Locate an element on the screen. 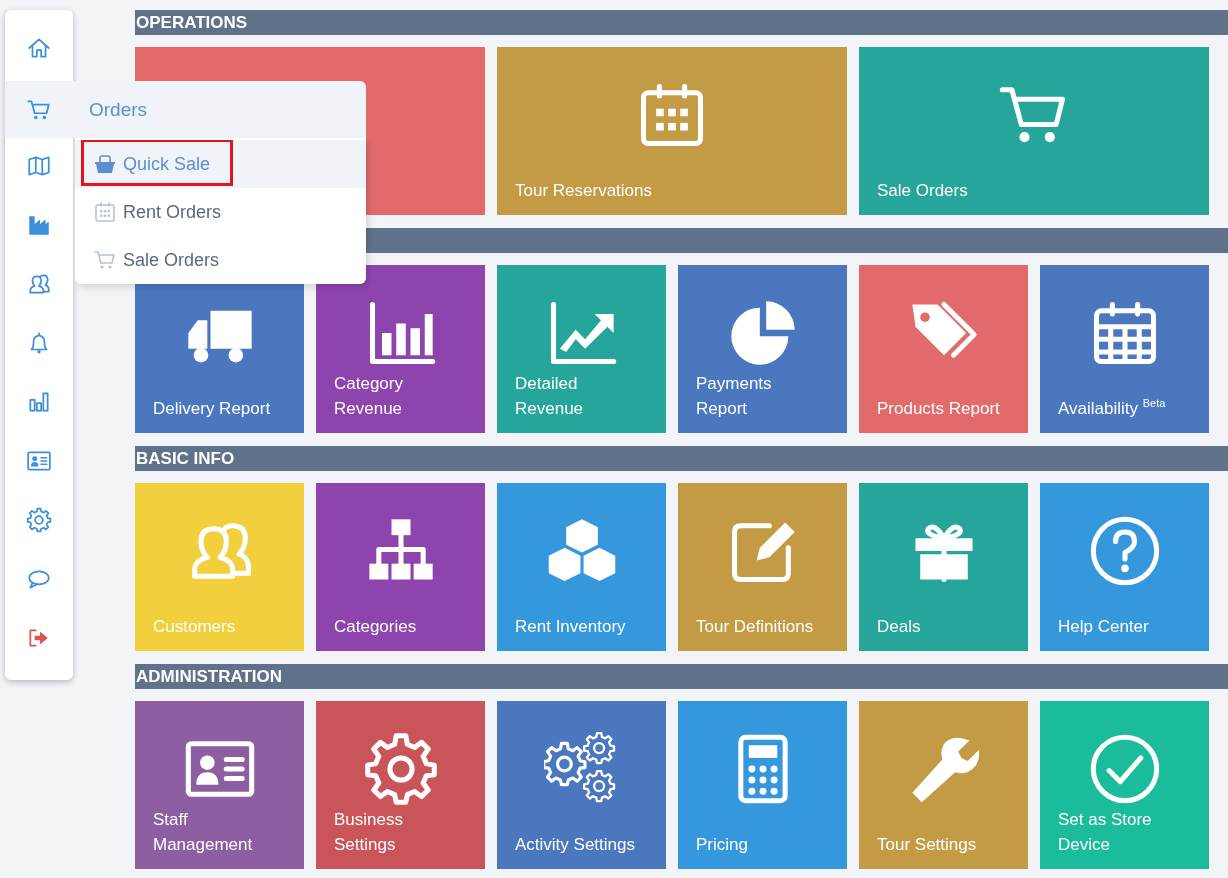 The image size is (1228, 878). dashboard-tile: Products Report is located at coordinates (943, 349).